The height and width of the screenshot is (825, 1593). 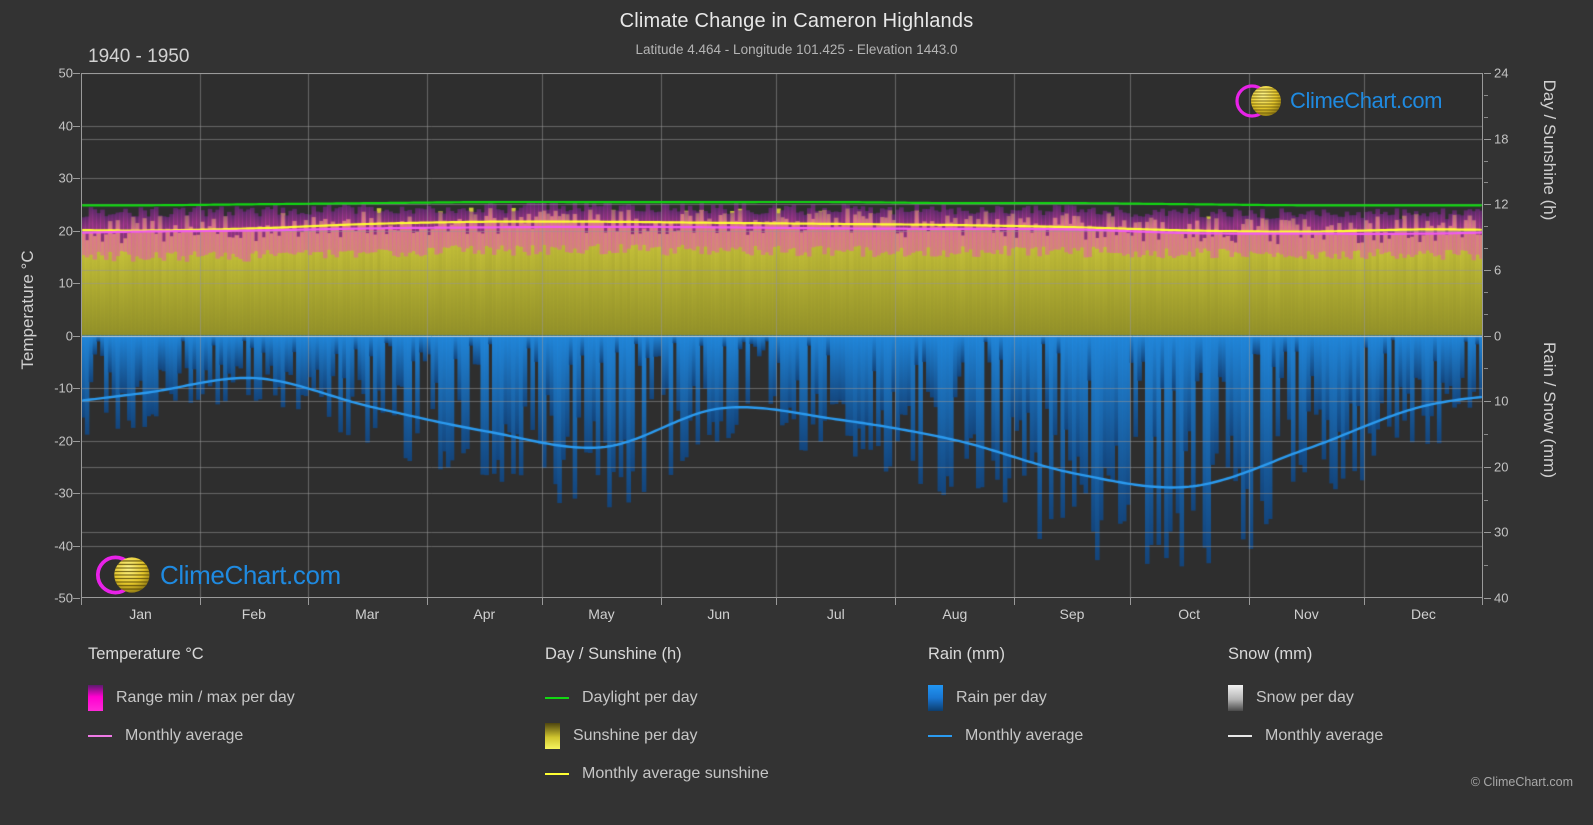 What do you see at coordinates (635, 735) in the screenshot?
I see `legend-item-label: Sunshine per day` at bounding box center [635, 735].